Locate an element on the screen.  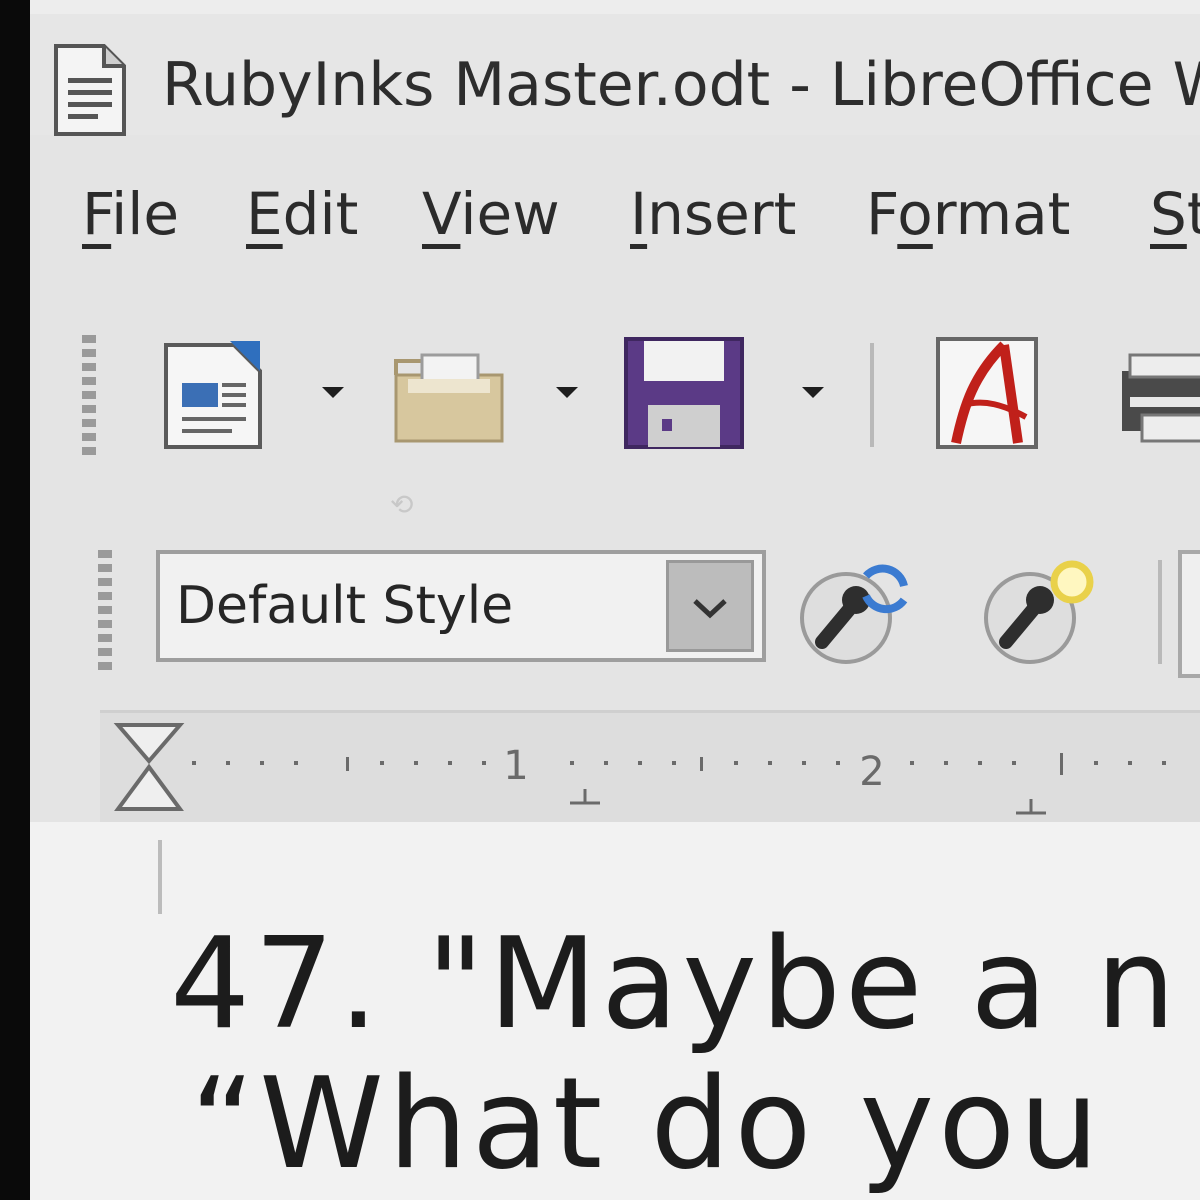
menu-edit-accel: E is located at coordinates (264, 214).